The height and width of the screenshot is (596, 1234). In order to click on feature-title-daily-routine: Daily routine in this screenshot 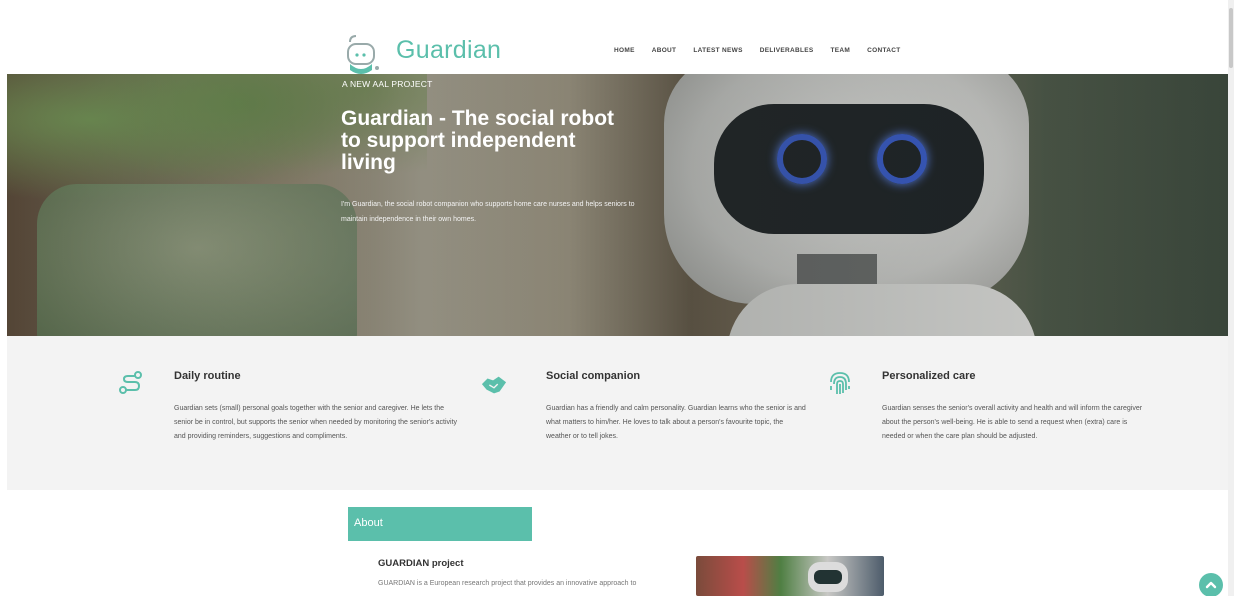, I will do `click(207, 376)`.